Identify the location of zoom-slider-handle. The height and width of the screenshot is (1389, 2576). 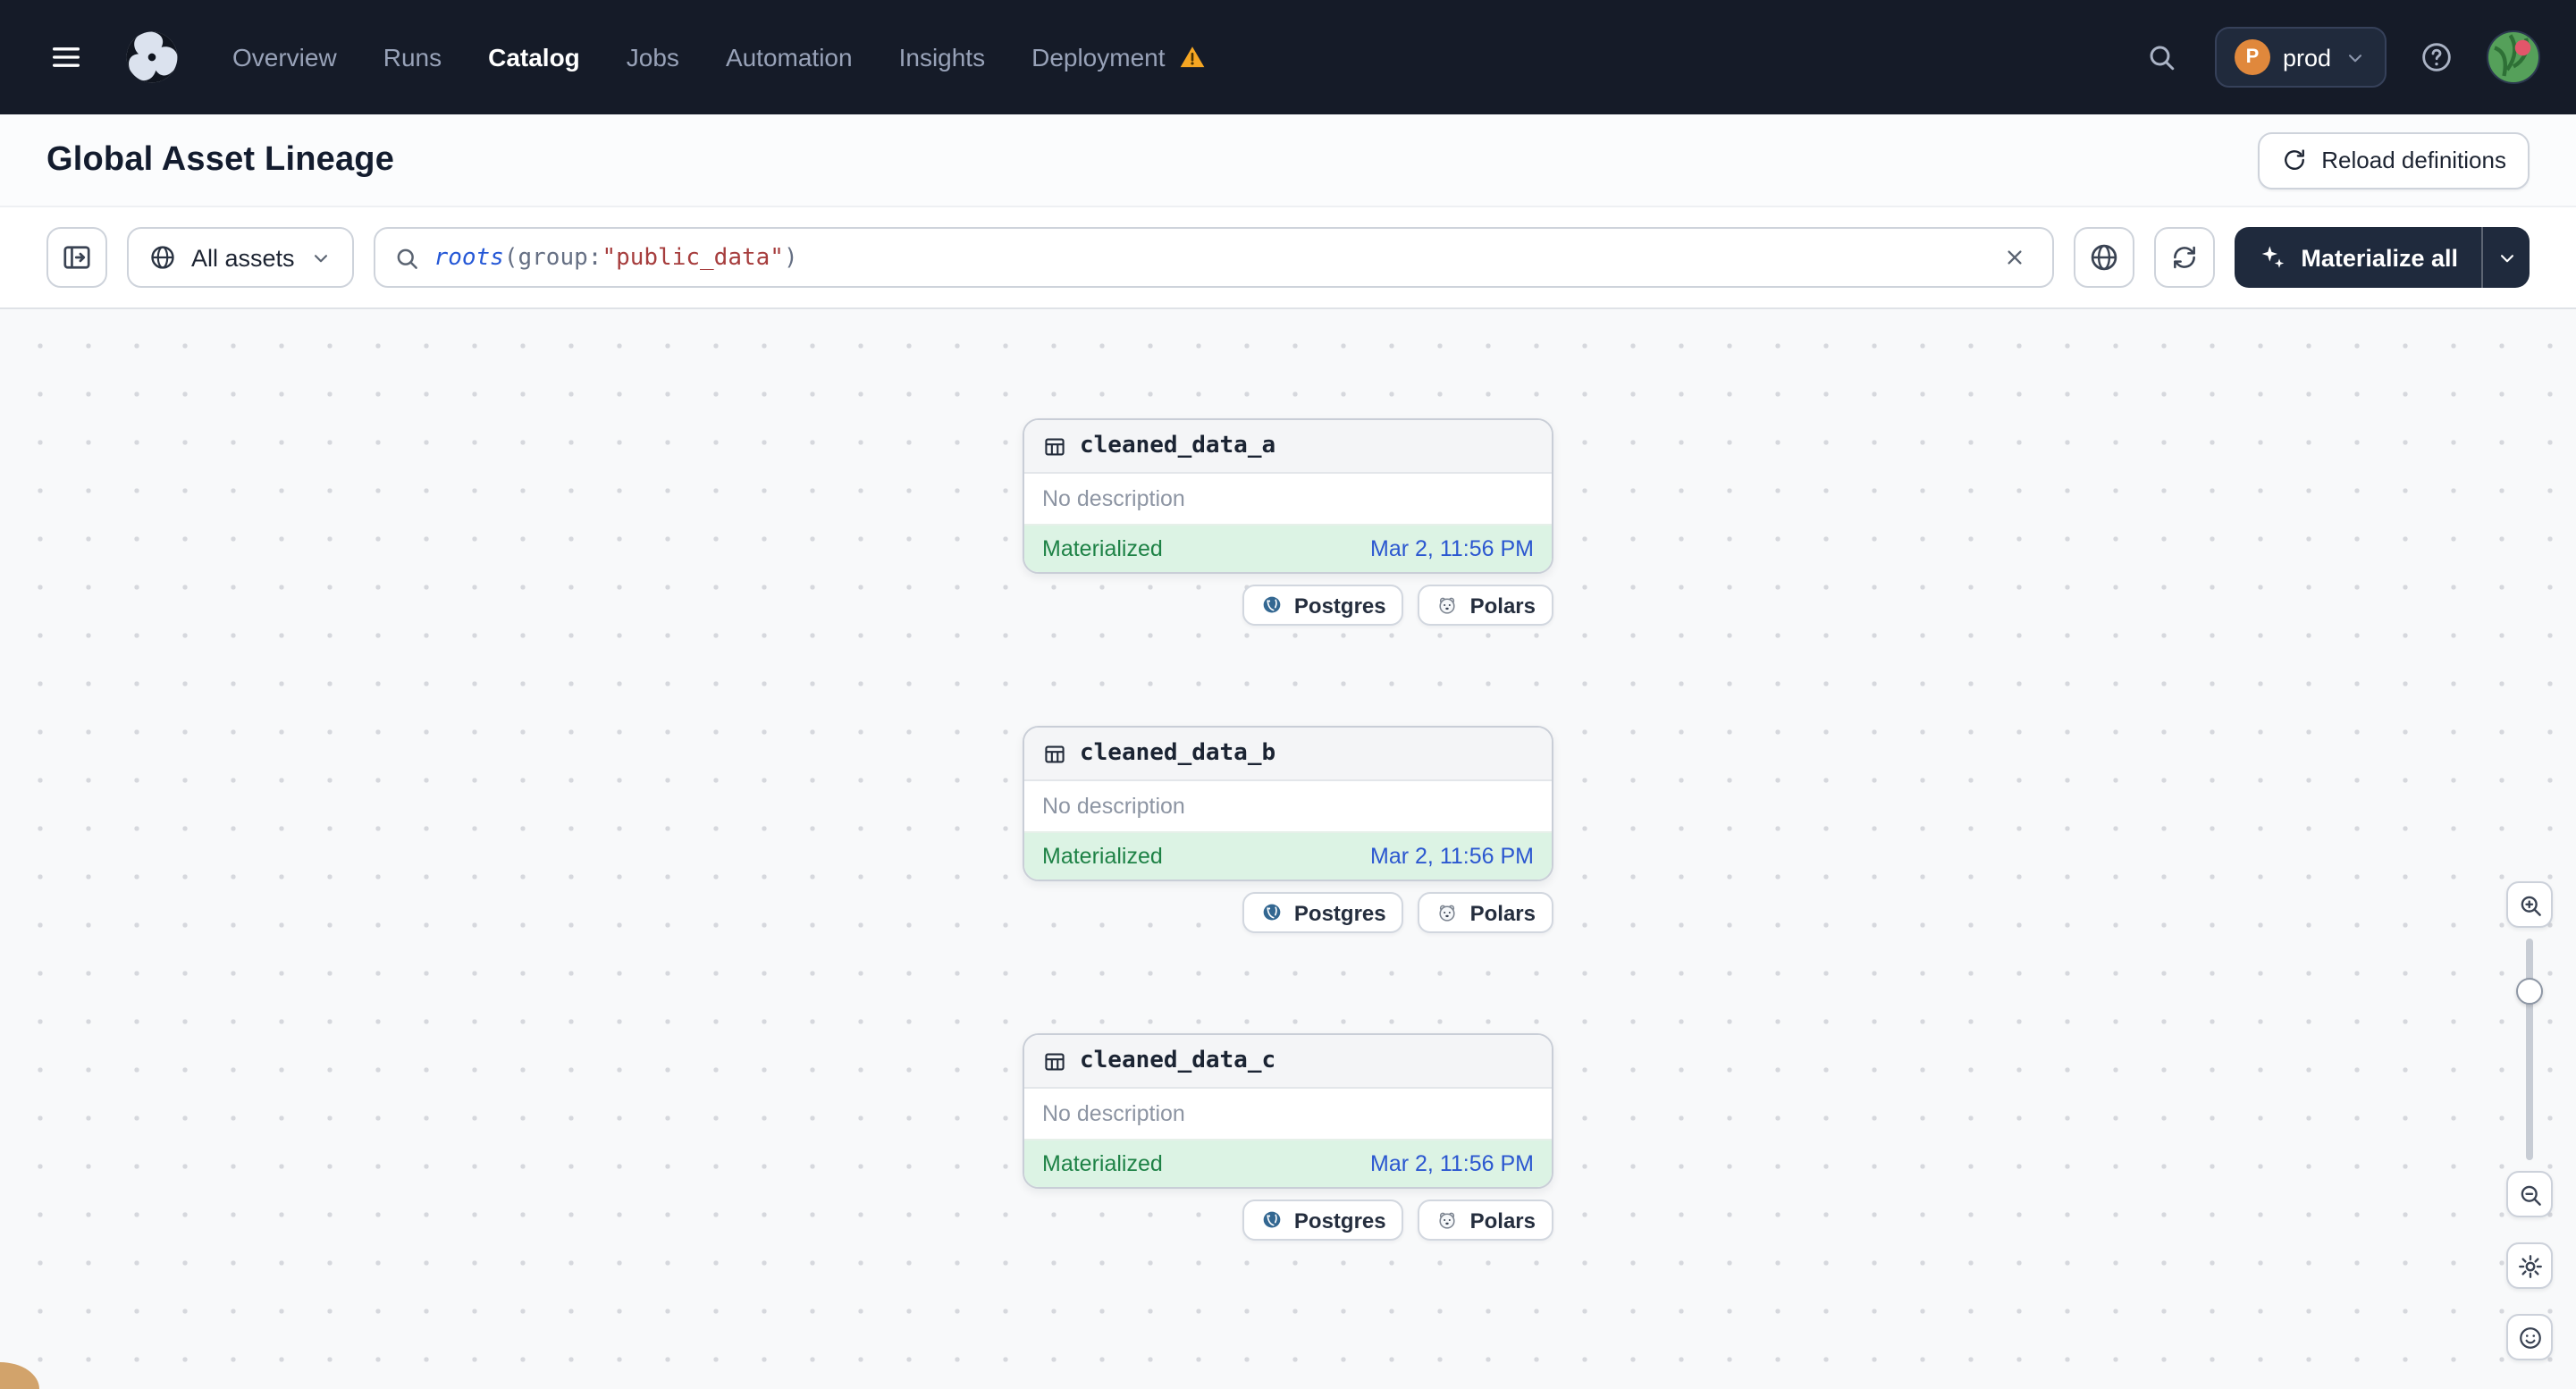
(2529, 991).